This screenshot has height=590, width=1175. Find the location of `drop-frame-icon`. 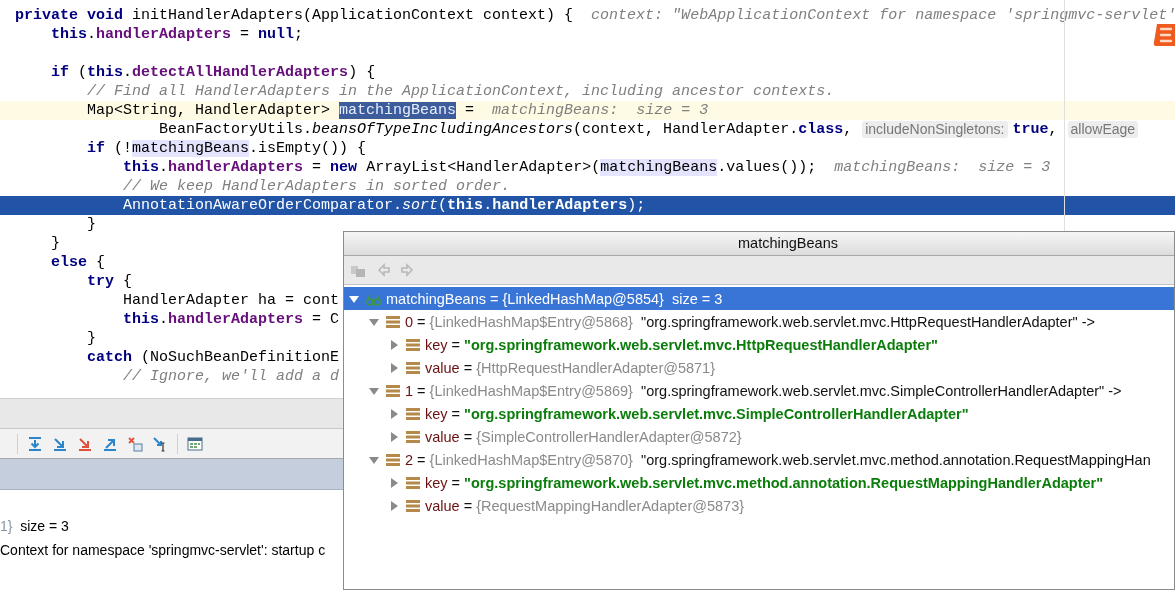

drop-frame-icon is located at coordinates (135, 443).